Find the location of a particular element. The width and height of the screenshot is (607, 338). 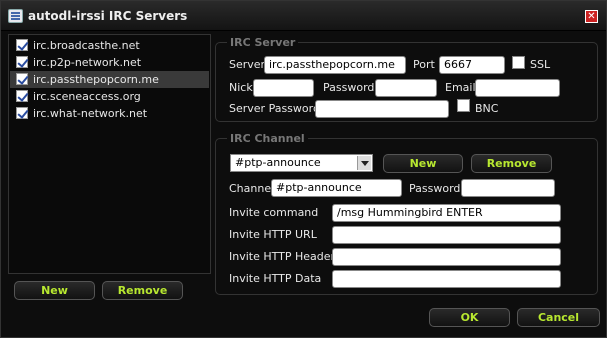

new-server-button: New is located at coordinates (54, 290).